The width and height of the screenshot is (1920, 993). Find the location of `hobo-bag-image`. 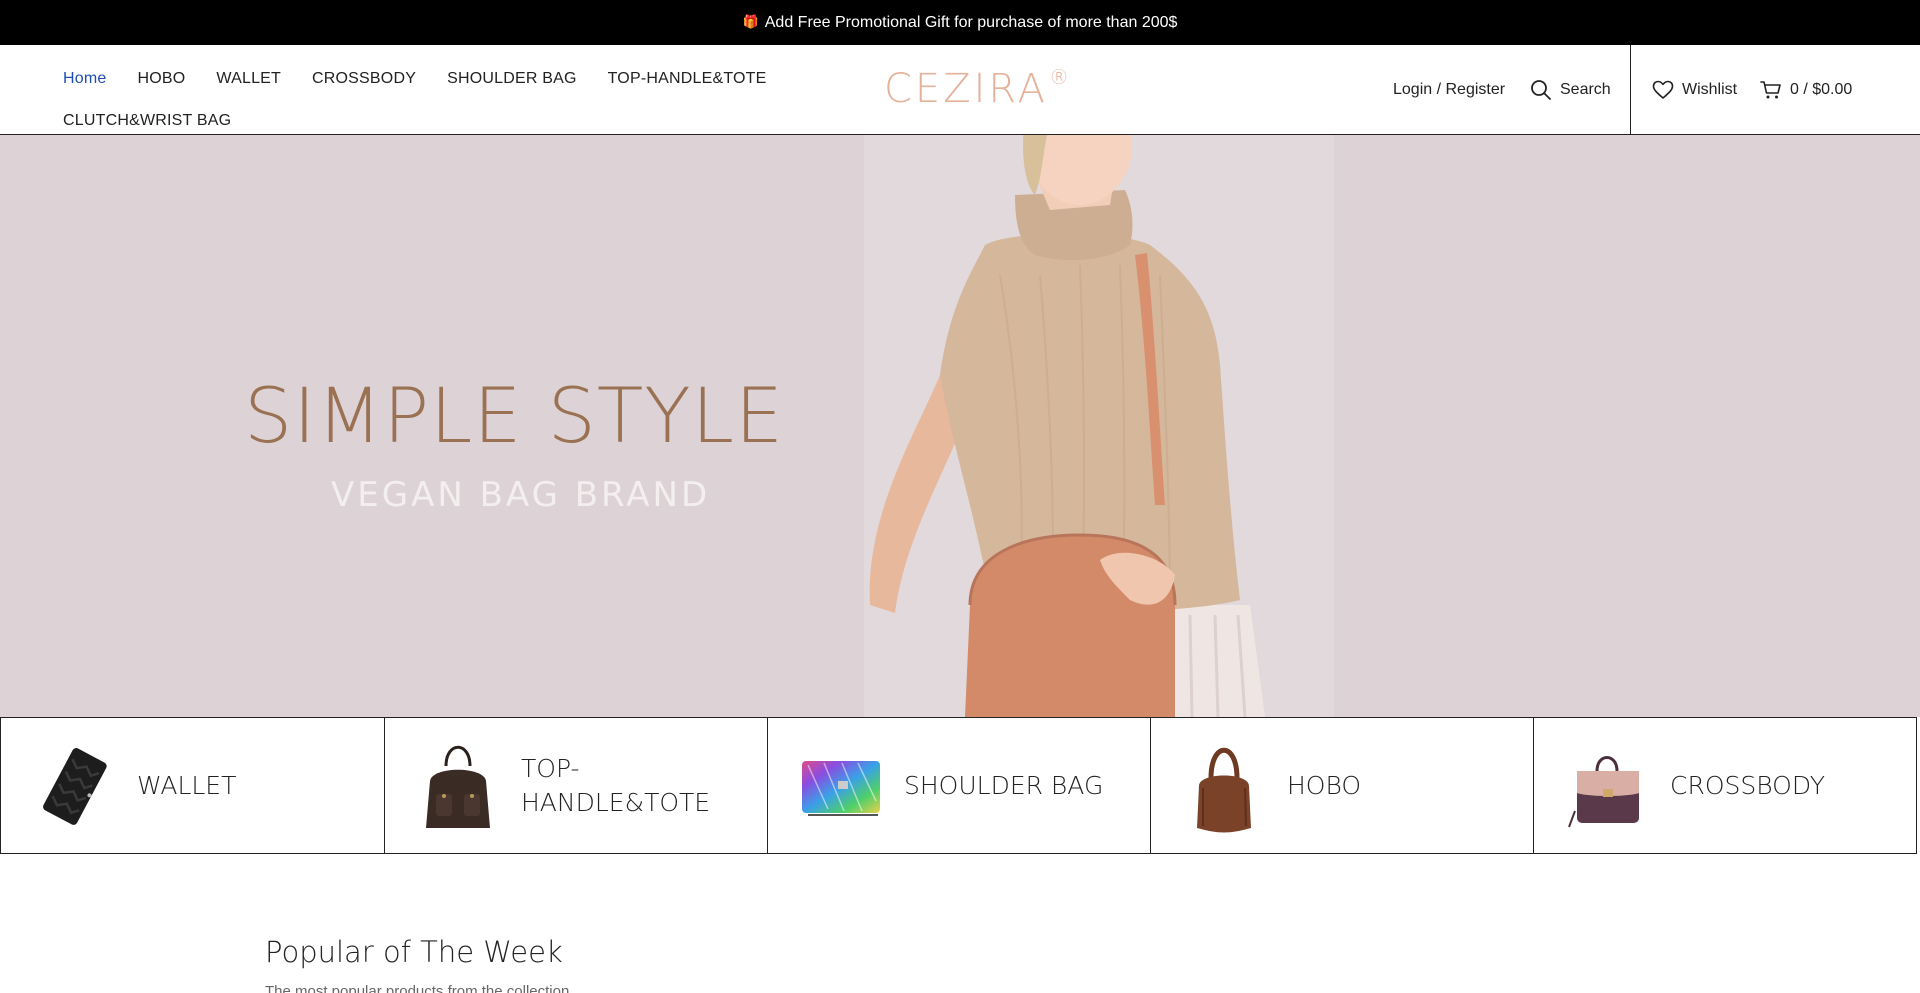

hobo-bag-image is located at coordinates (1224, 786).